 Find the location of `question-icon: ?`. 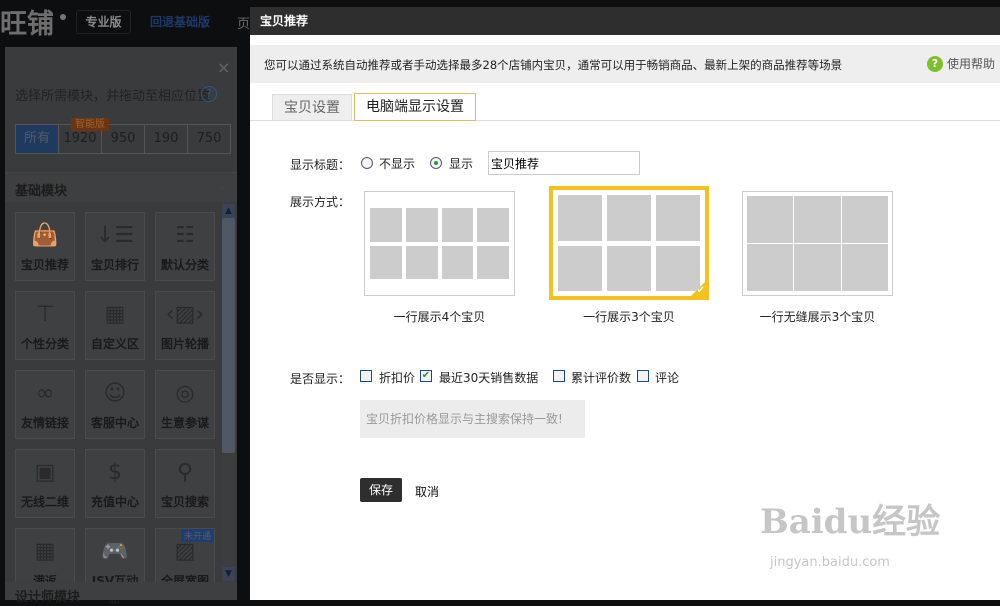

question-icon: ? is located at coordinates (935, 63).